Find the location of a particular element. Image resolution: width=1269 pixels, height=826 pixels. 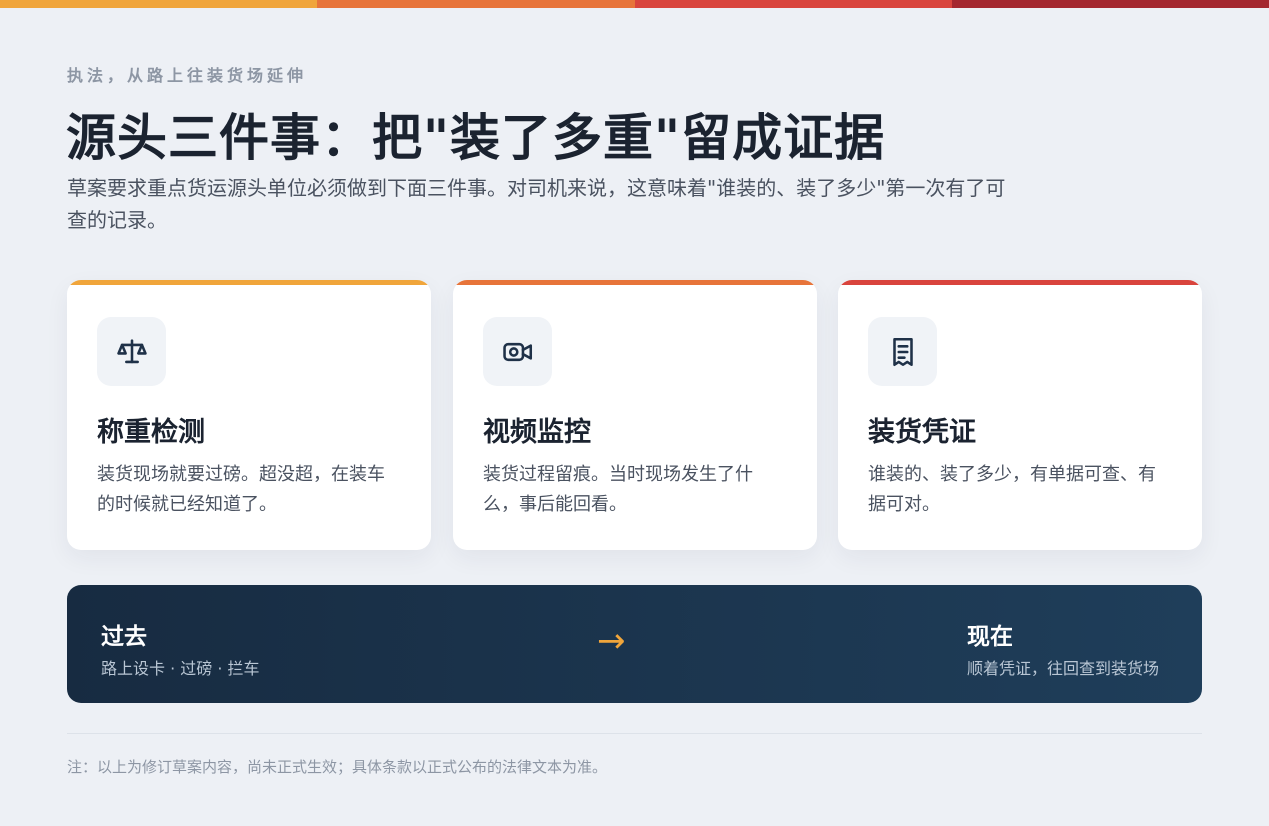

card-title: 装货凭证 is located at coordinates (922, 432).